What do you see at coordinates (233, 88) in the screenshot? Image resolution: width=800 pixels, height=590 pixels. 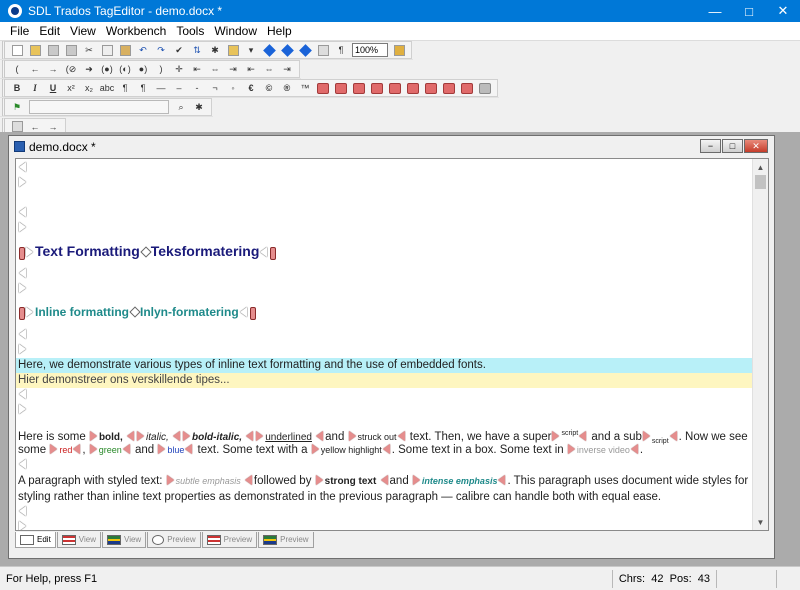 I see `degree-button: ◦` at bounding box center [233, 88].